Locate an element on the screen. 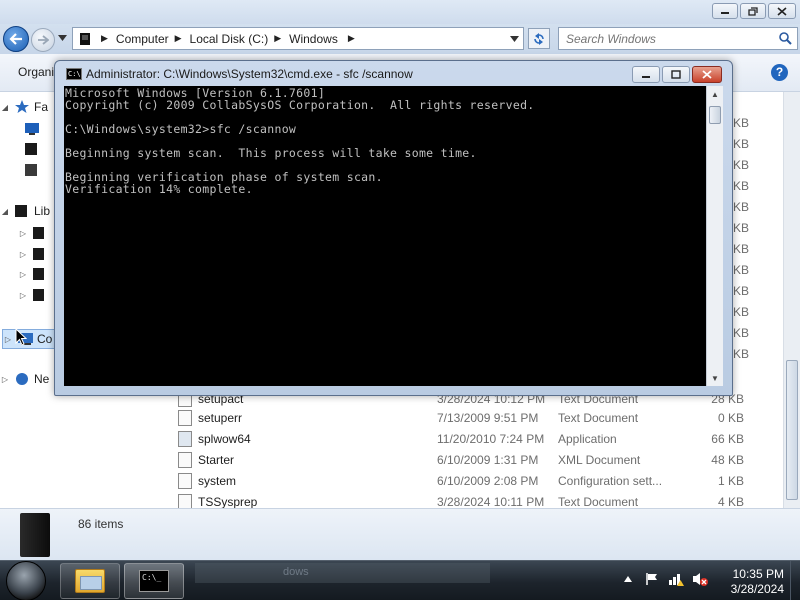  explorer-scrollbar is located at coordinates (791, 300).